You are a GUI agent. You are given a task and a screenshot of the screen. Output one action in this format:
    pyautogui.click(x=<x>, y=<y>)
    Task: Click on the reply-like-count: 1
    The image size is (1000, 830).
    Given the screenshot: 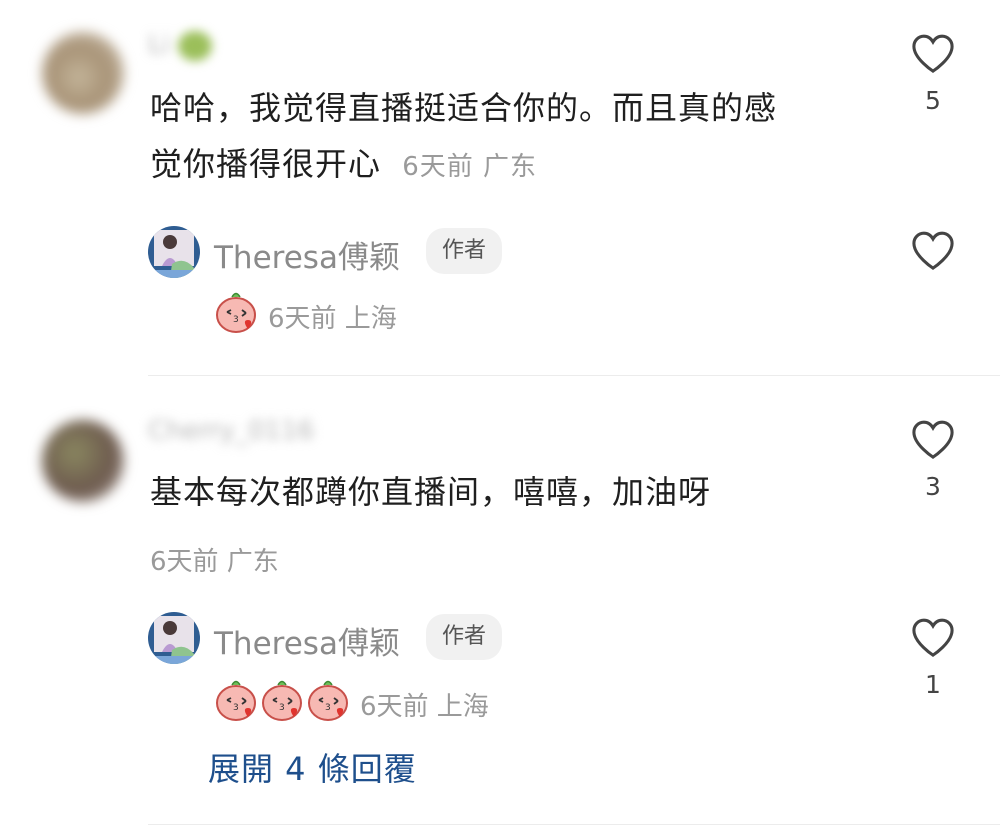 What is the action you would take?
    pyautogui.click(x=933, y=684)
    